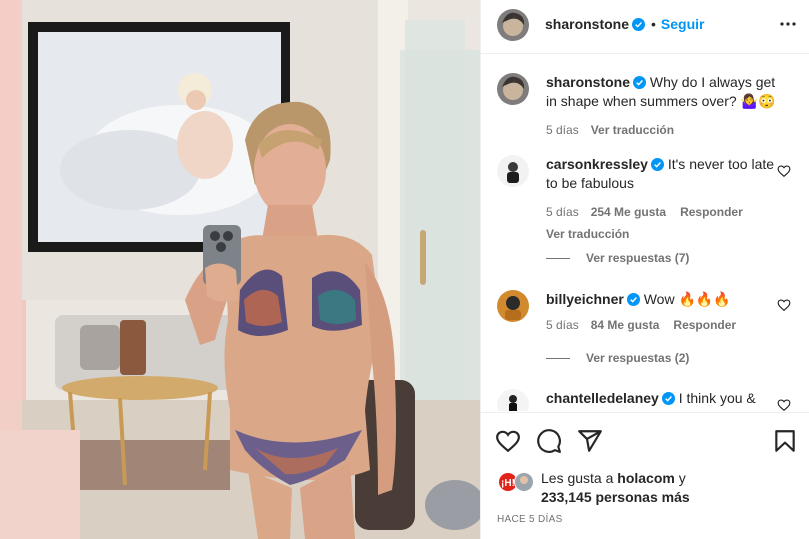 The height and width of the screenshot is (539, 809). What do you see at coordinates (508, 483) in the screenshot?
I see `svg-text: ¡H!` at bounding box center [508, 483].